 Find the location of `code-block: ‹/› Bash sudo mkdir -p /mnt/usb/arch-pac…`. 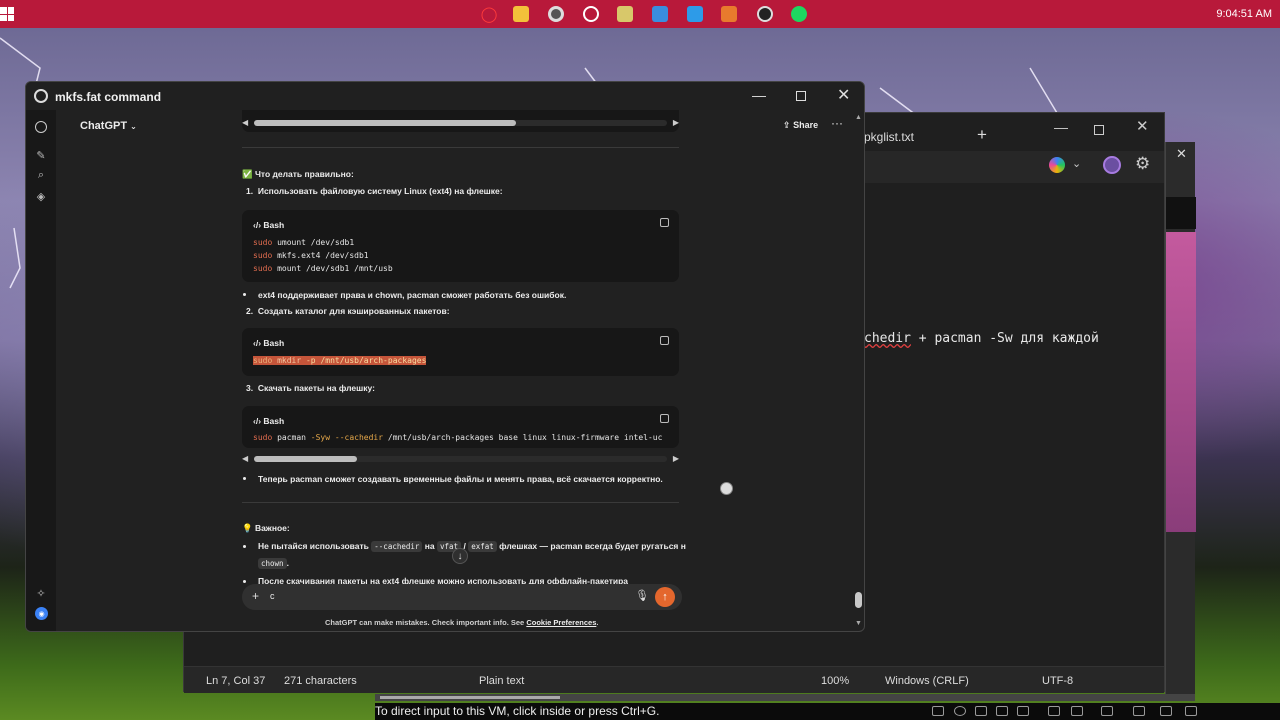

code-block: ‹/› Bash sudo mkdir -p /mnt/usb/arch-pac… is located at coordinates (460, 352).